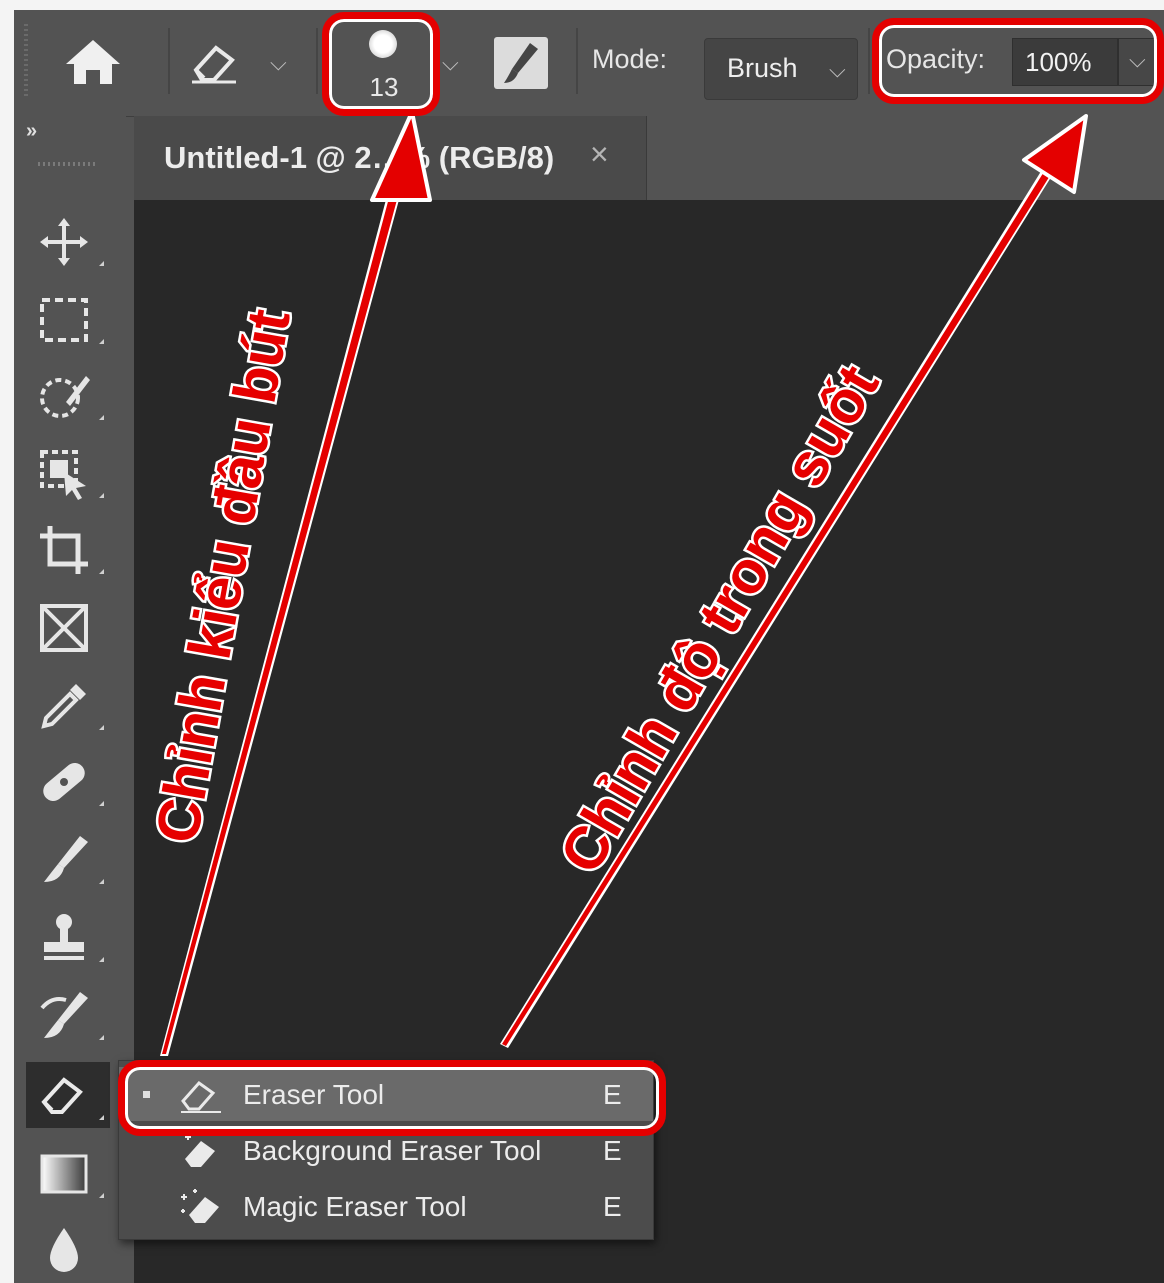  What do you see at coordinates (392, 1098) in the screenshot?
I see `highlight-eraser-tool` at bounding box center [392, 1098].